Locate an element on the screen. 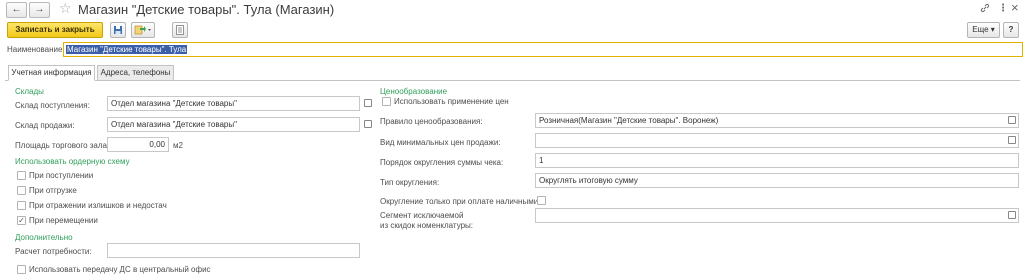 This screenshot has height=280, width=1024. area-unit: м2 is located at coordinates (178, 145).